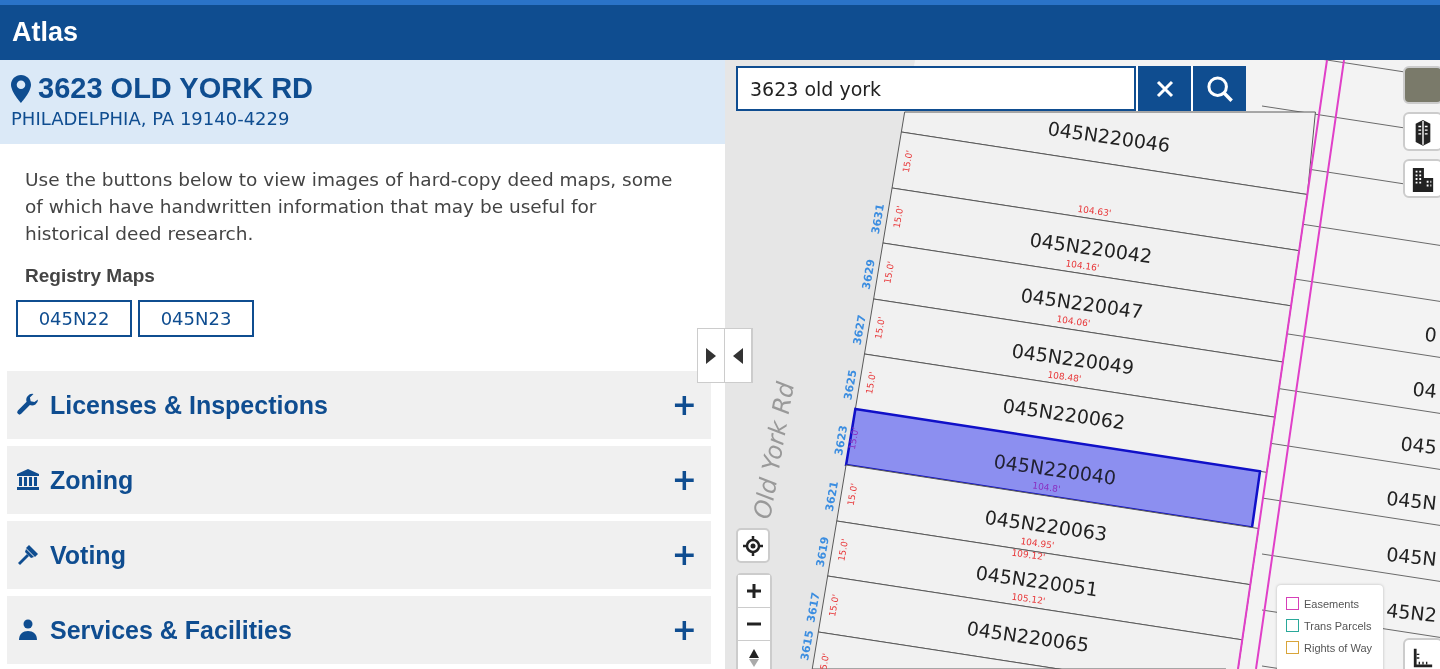  What do you see at coordinates (28, 480) in the screenshot?
I see `bank-icon` at bounding box center [28, 480].